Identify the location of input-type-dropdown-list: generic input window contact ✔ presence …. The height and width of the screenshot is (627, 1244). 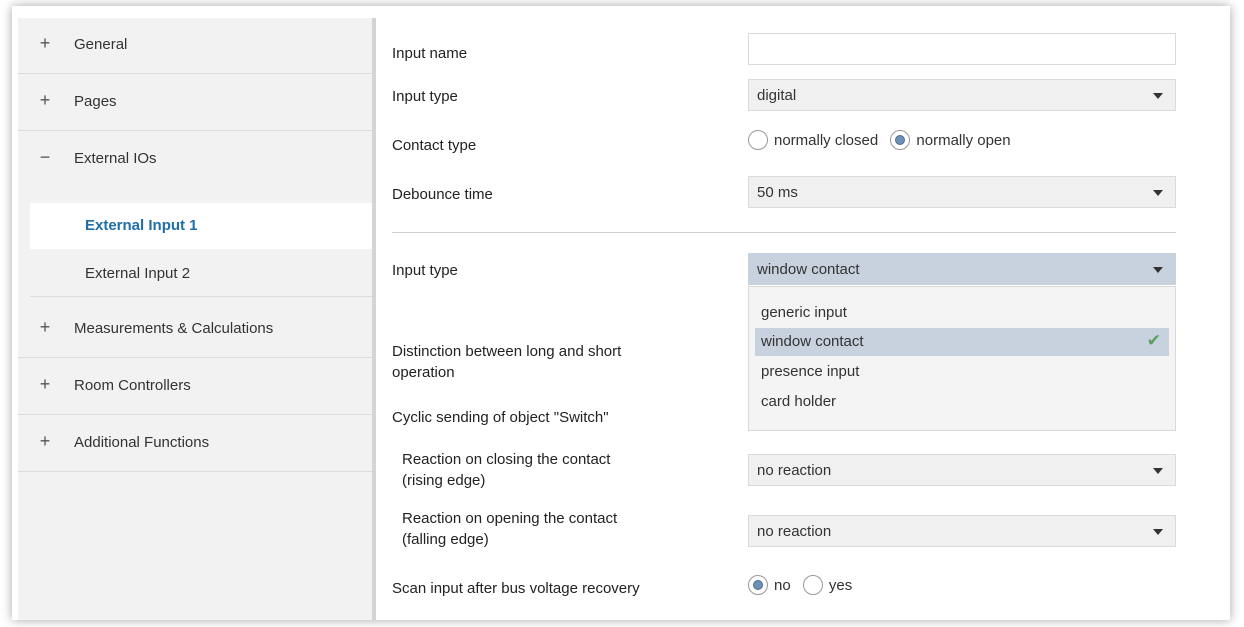
(962, 358).